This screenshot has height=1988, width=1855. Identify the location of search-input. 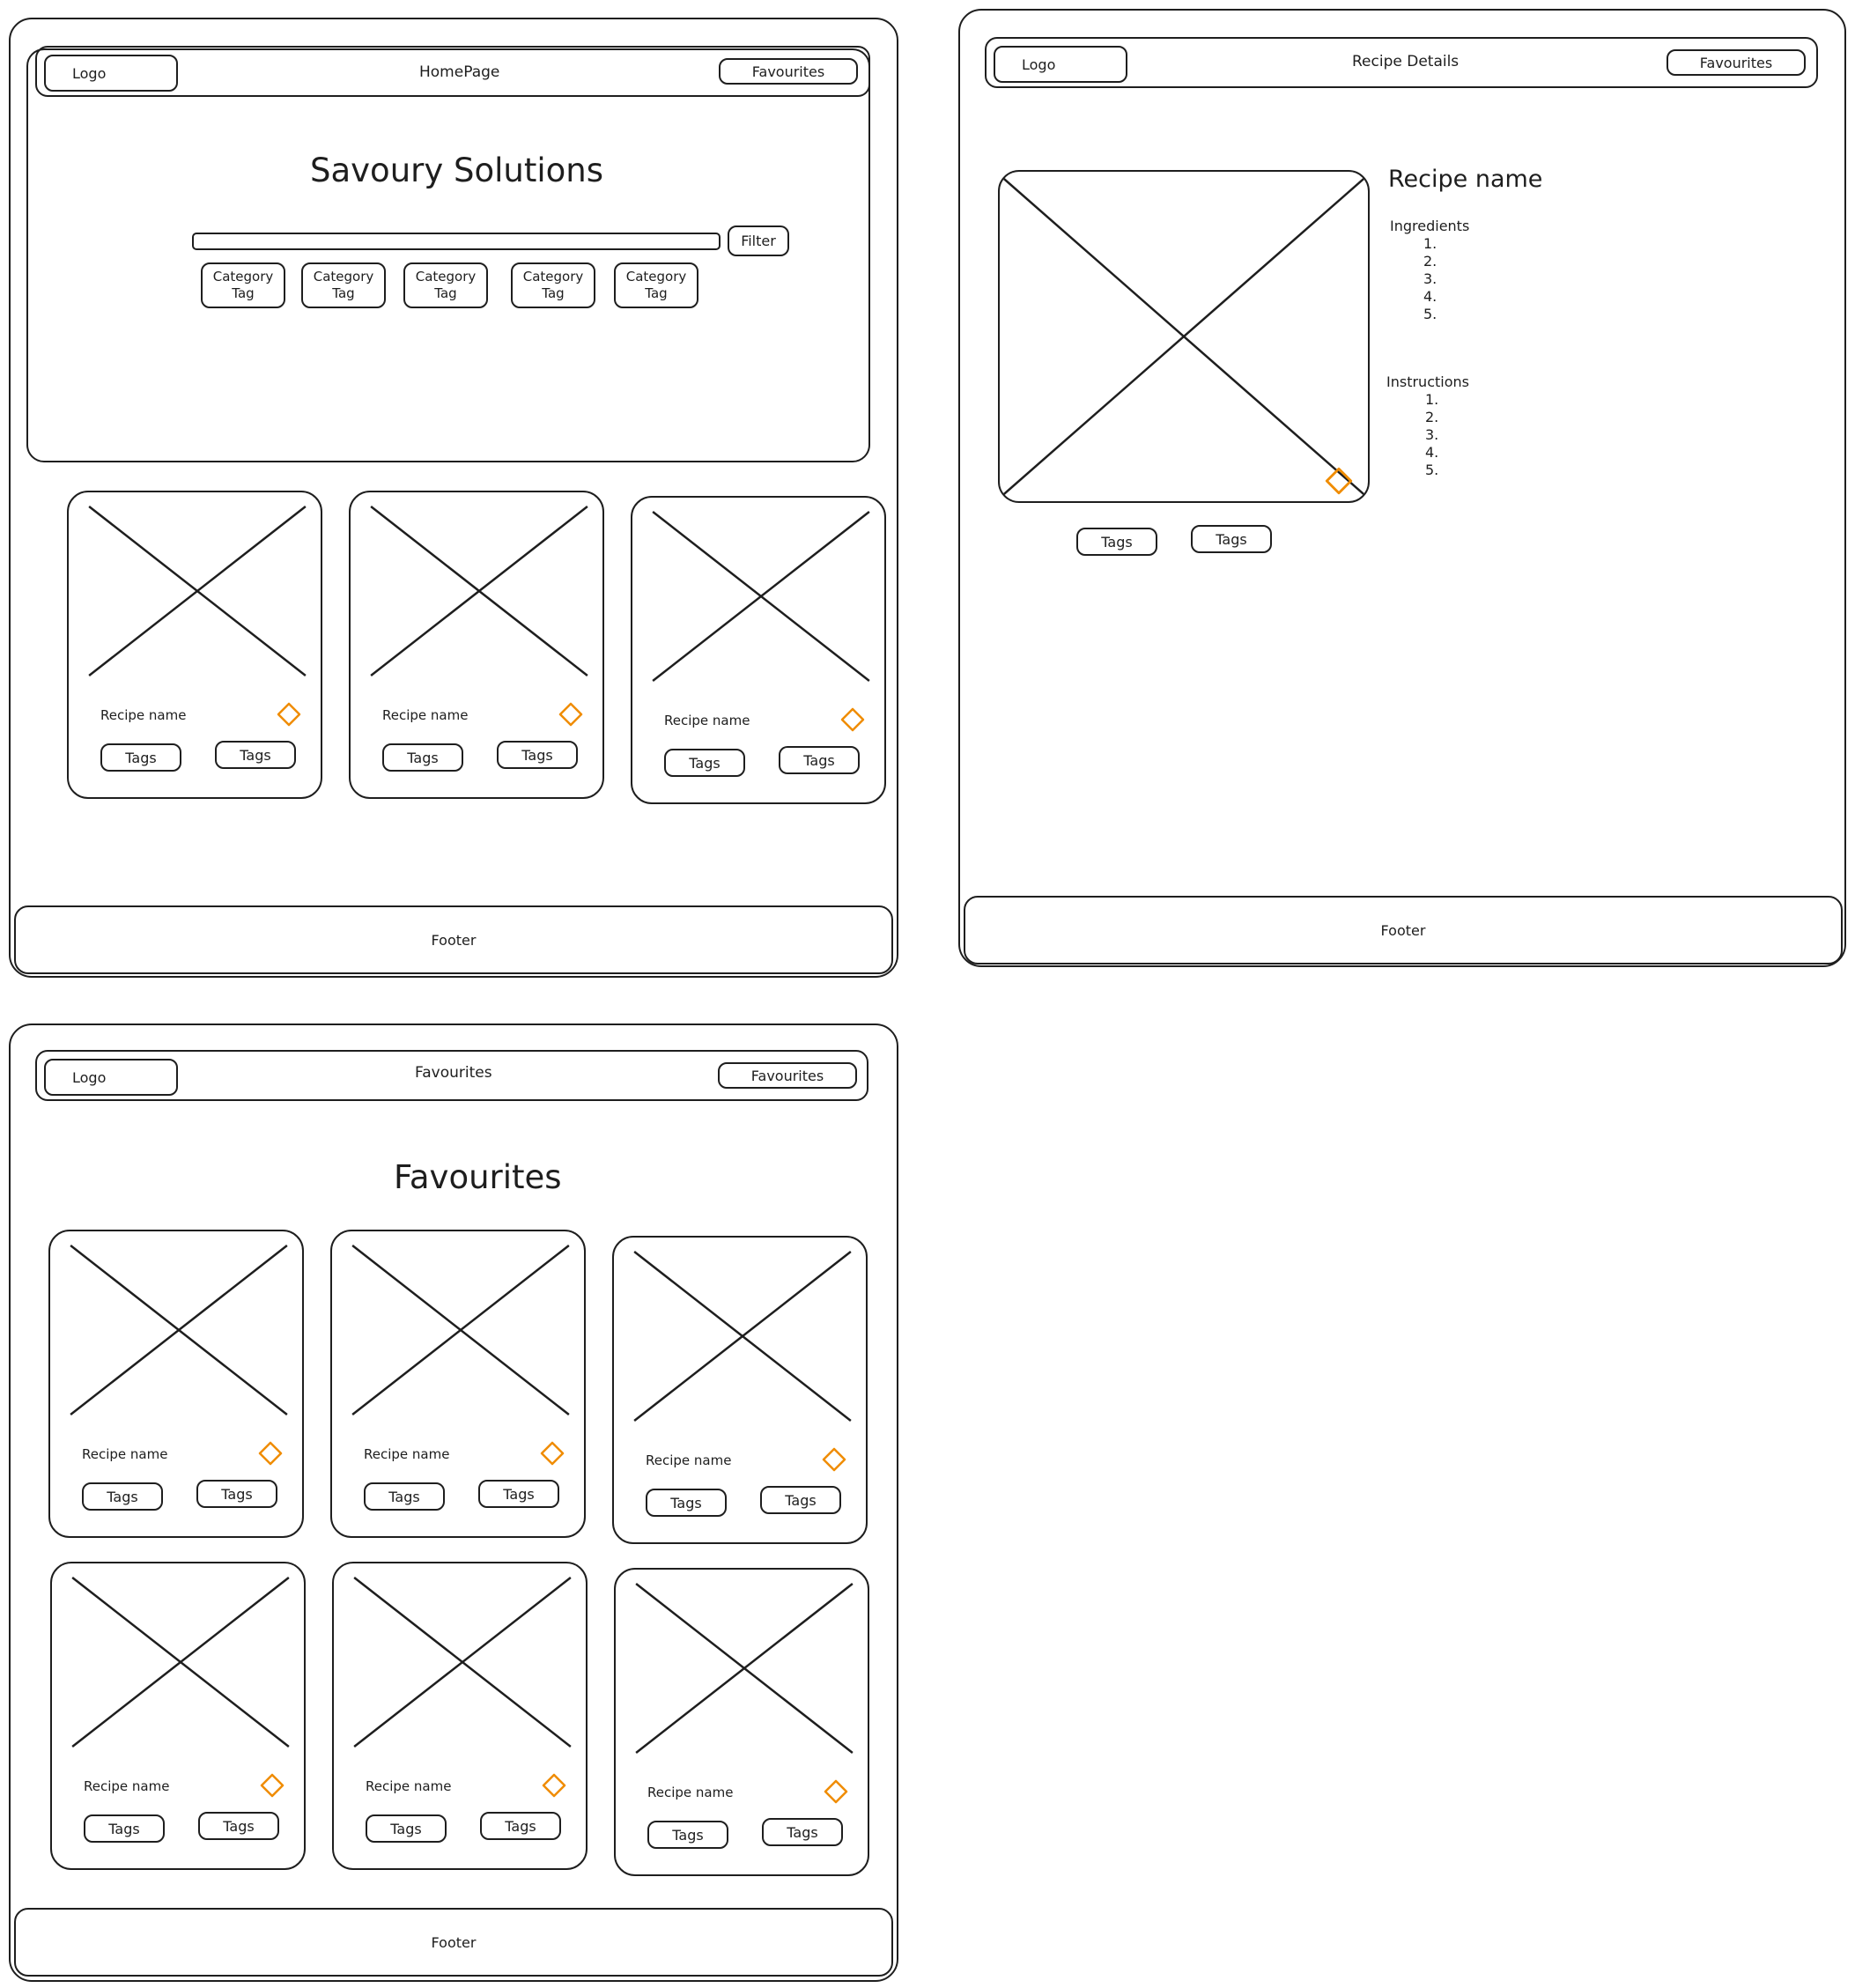
(456, 241).